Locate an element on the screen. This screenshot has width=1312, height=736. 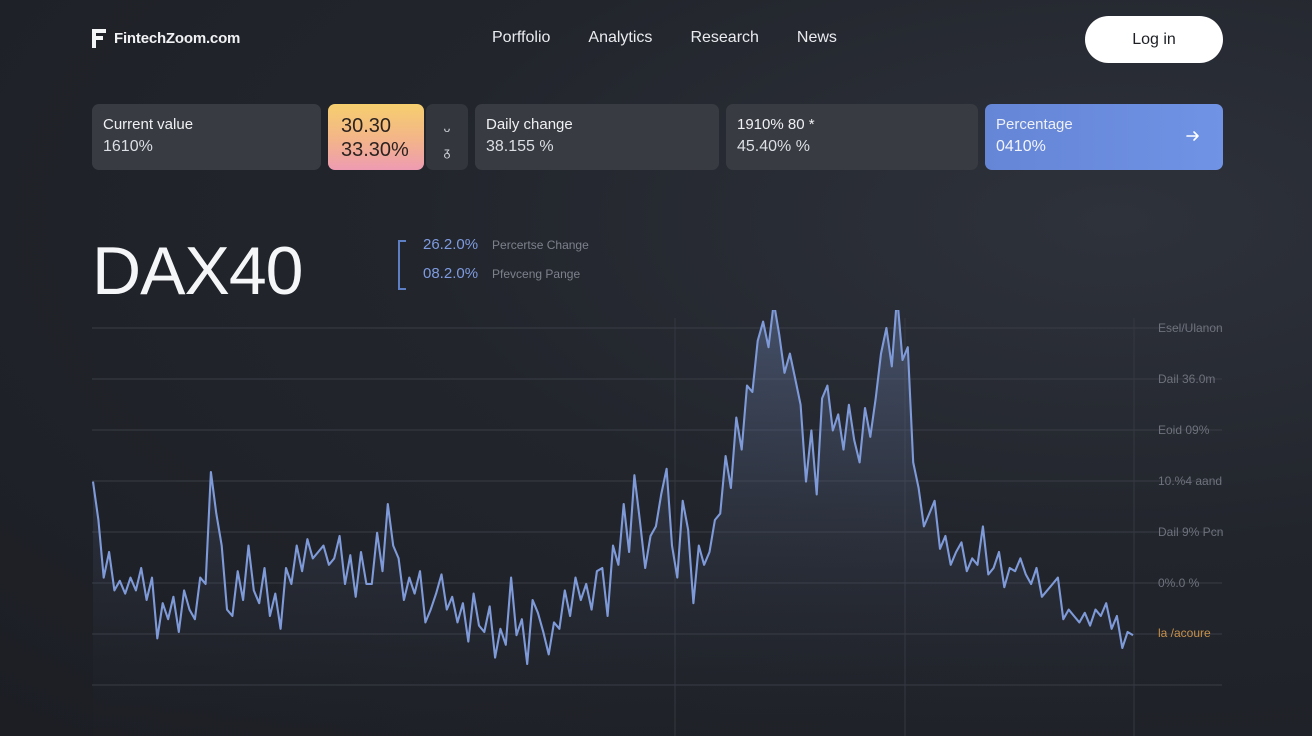
y-axis-label: Eoid 09% is located at coordinates (1184, 430).